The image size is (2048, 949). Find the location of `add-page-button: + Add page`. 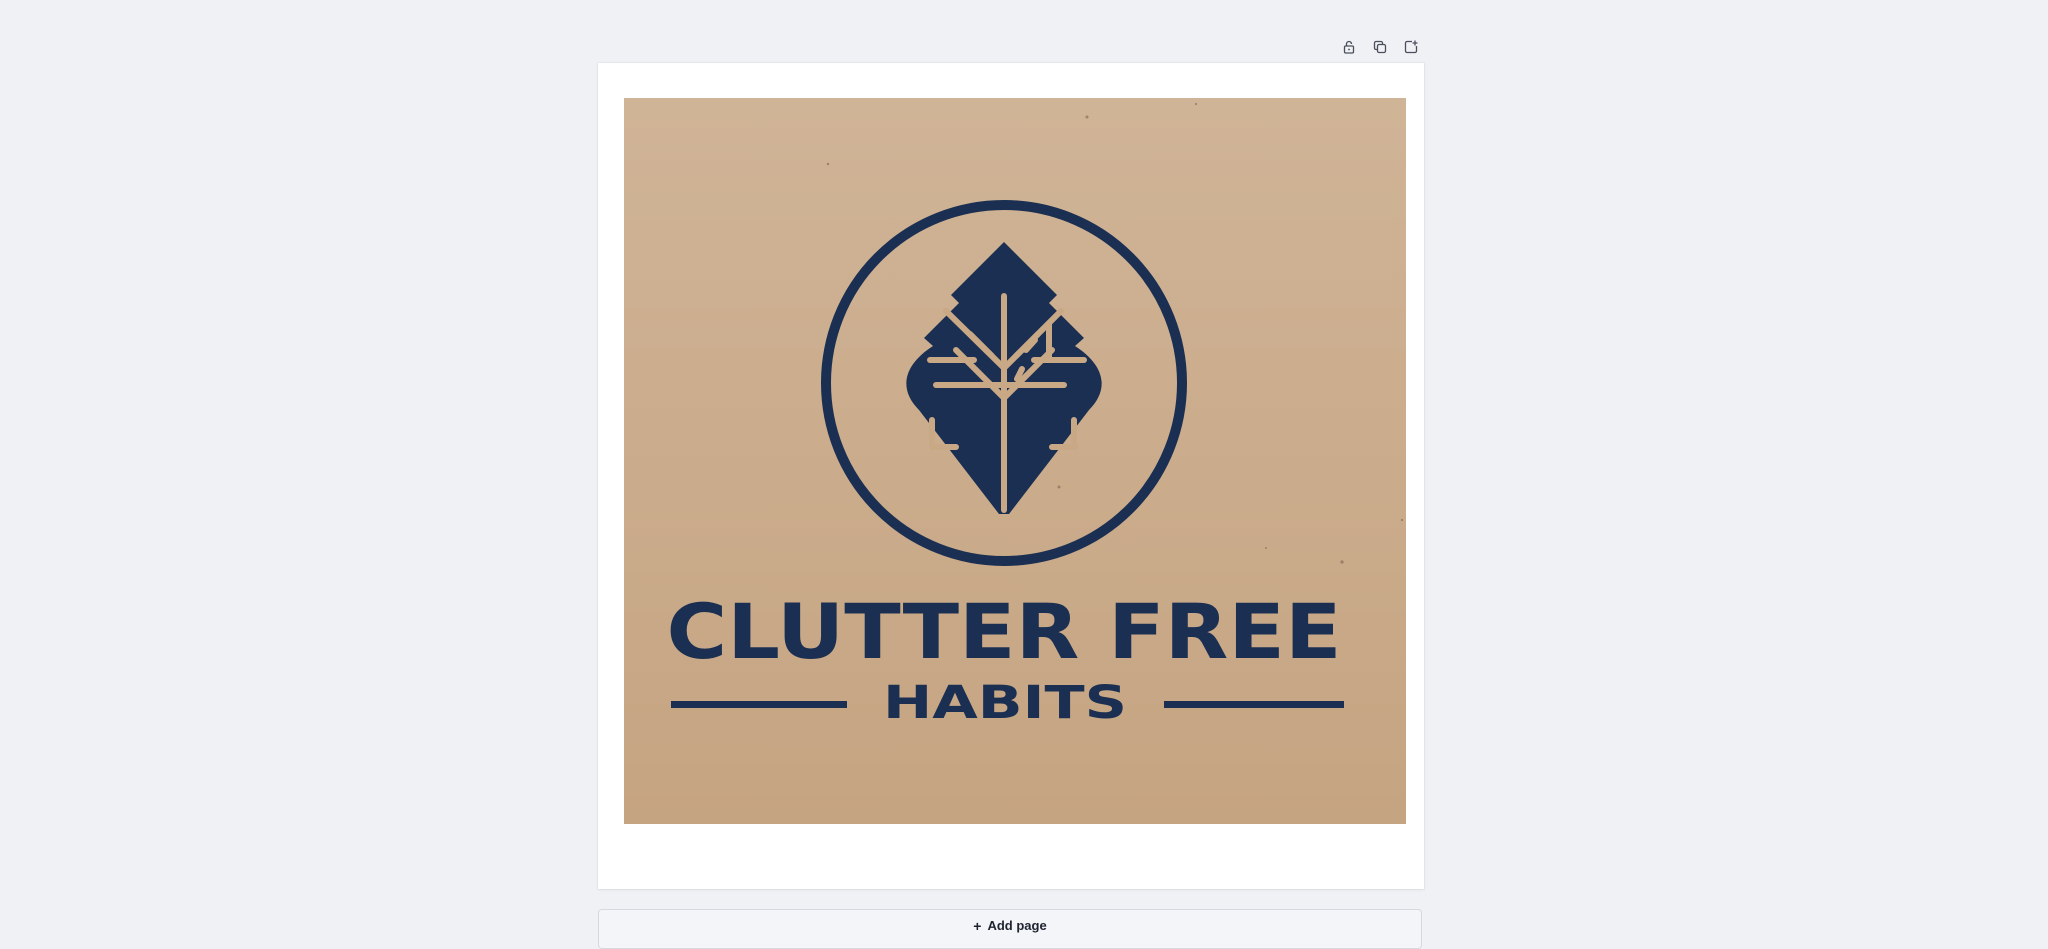

add-page-button: + Add page is located at coordinates (1010, 929).